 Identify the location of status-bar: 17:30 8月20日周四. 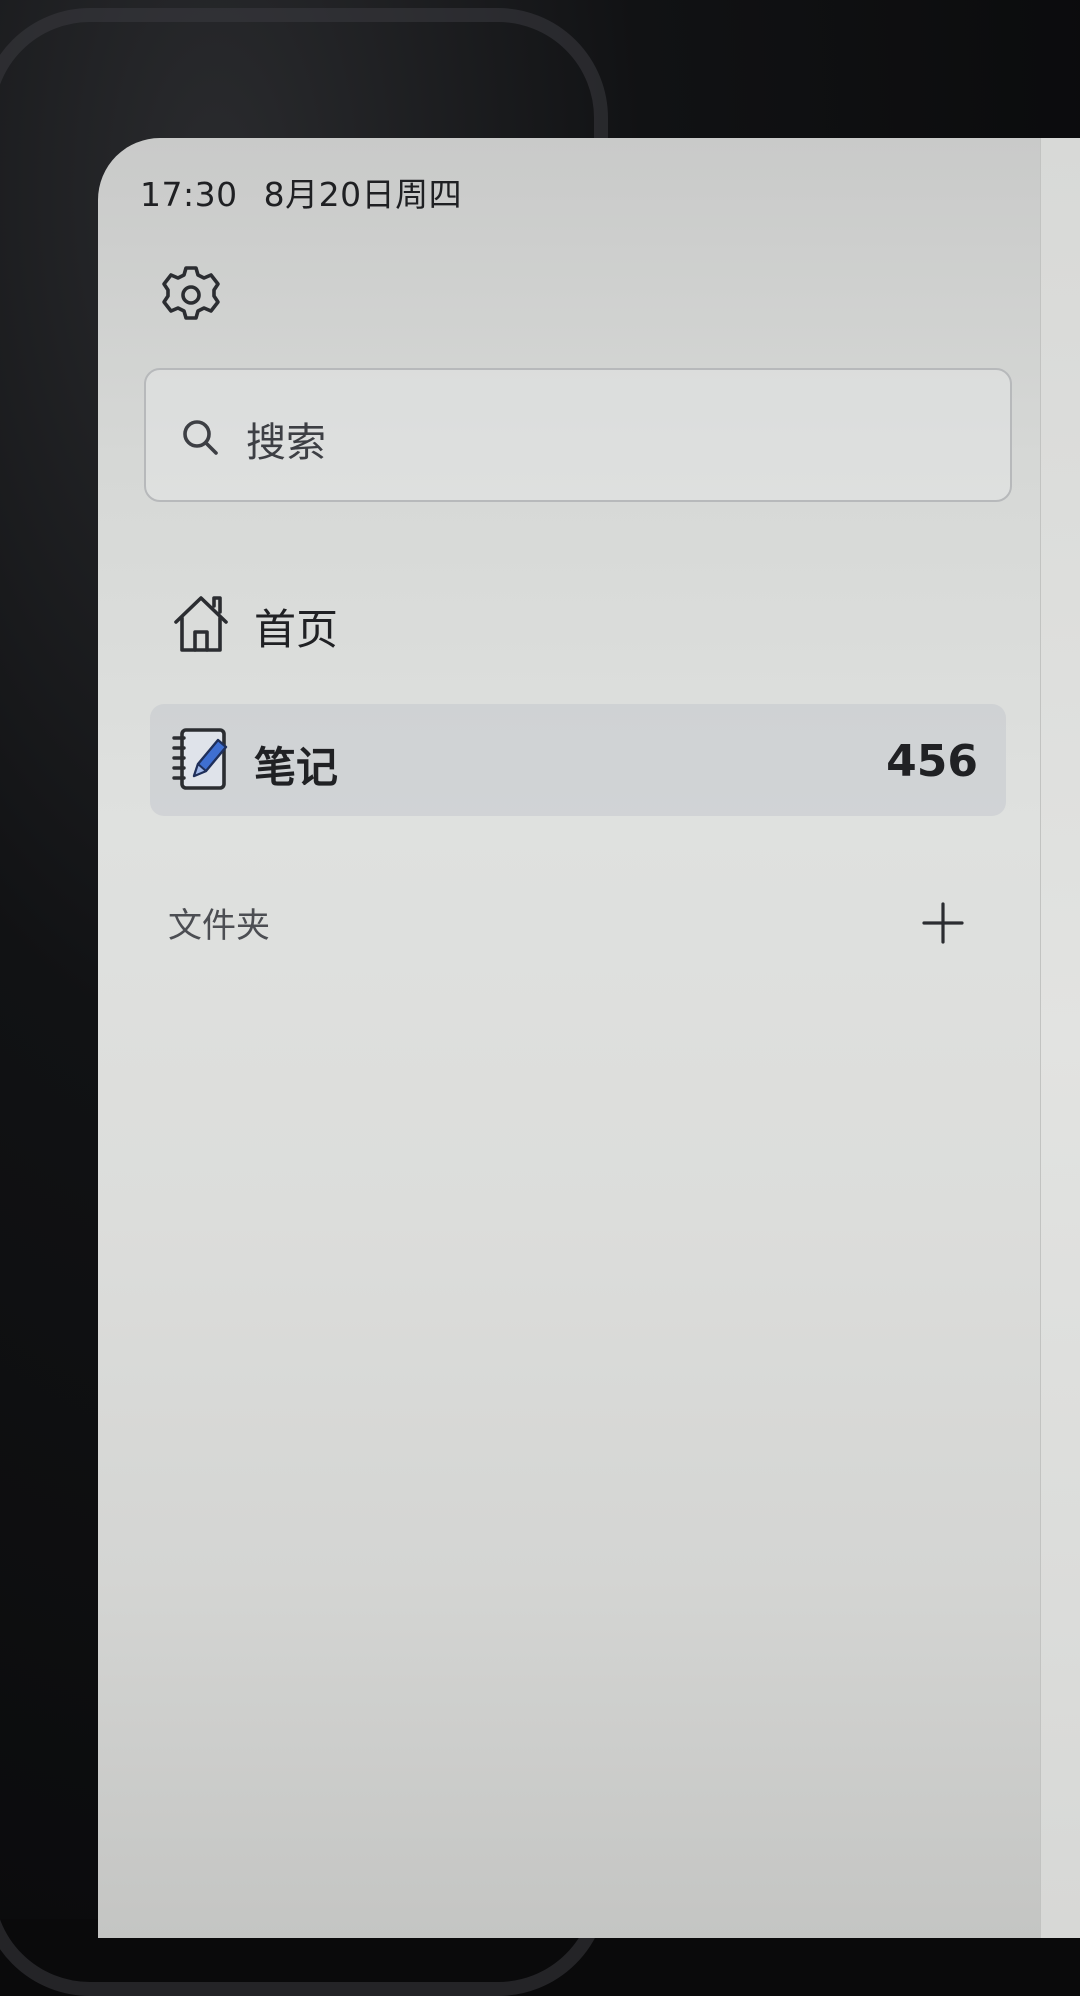
(301, 192).